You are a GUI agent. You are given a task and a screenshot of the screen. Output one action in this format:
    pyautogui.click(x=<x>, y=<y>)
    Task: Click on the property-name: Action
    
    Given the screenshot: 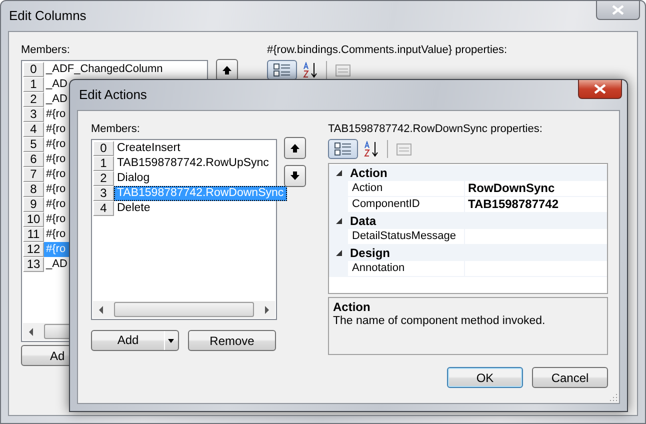 What is the action you would take?
    pyautogui.click(x=406, y=189)
    